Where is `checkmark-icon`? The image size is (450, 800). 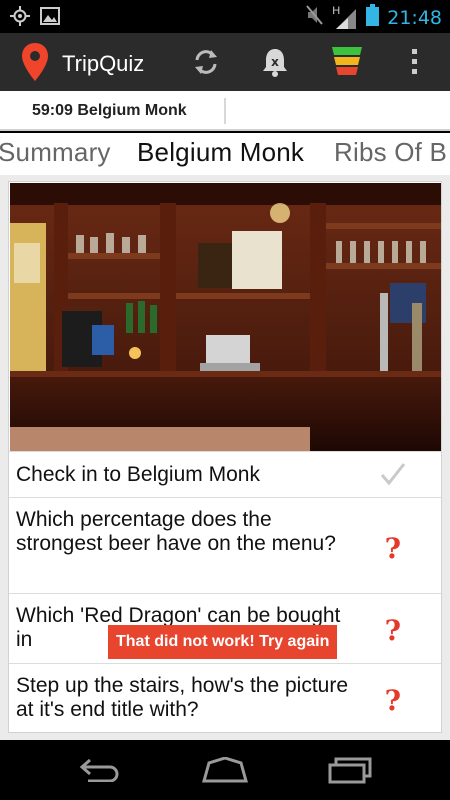 checkmark-icon is located at coordinates (393, 476).